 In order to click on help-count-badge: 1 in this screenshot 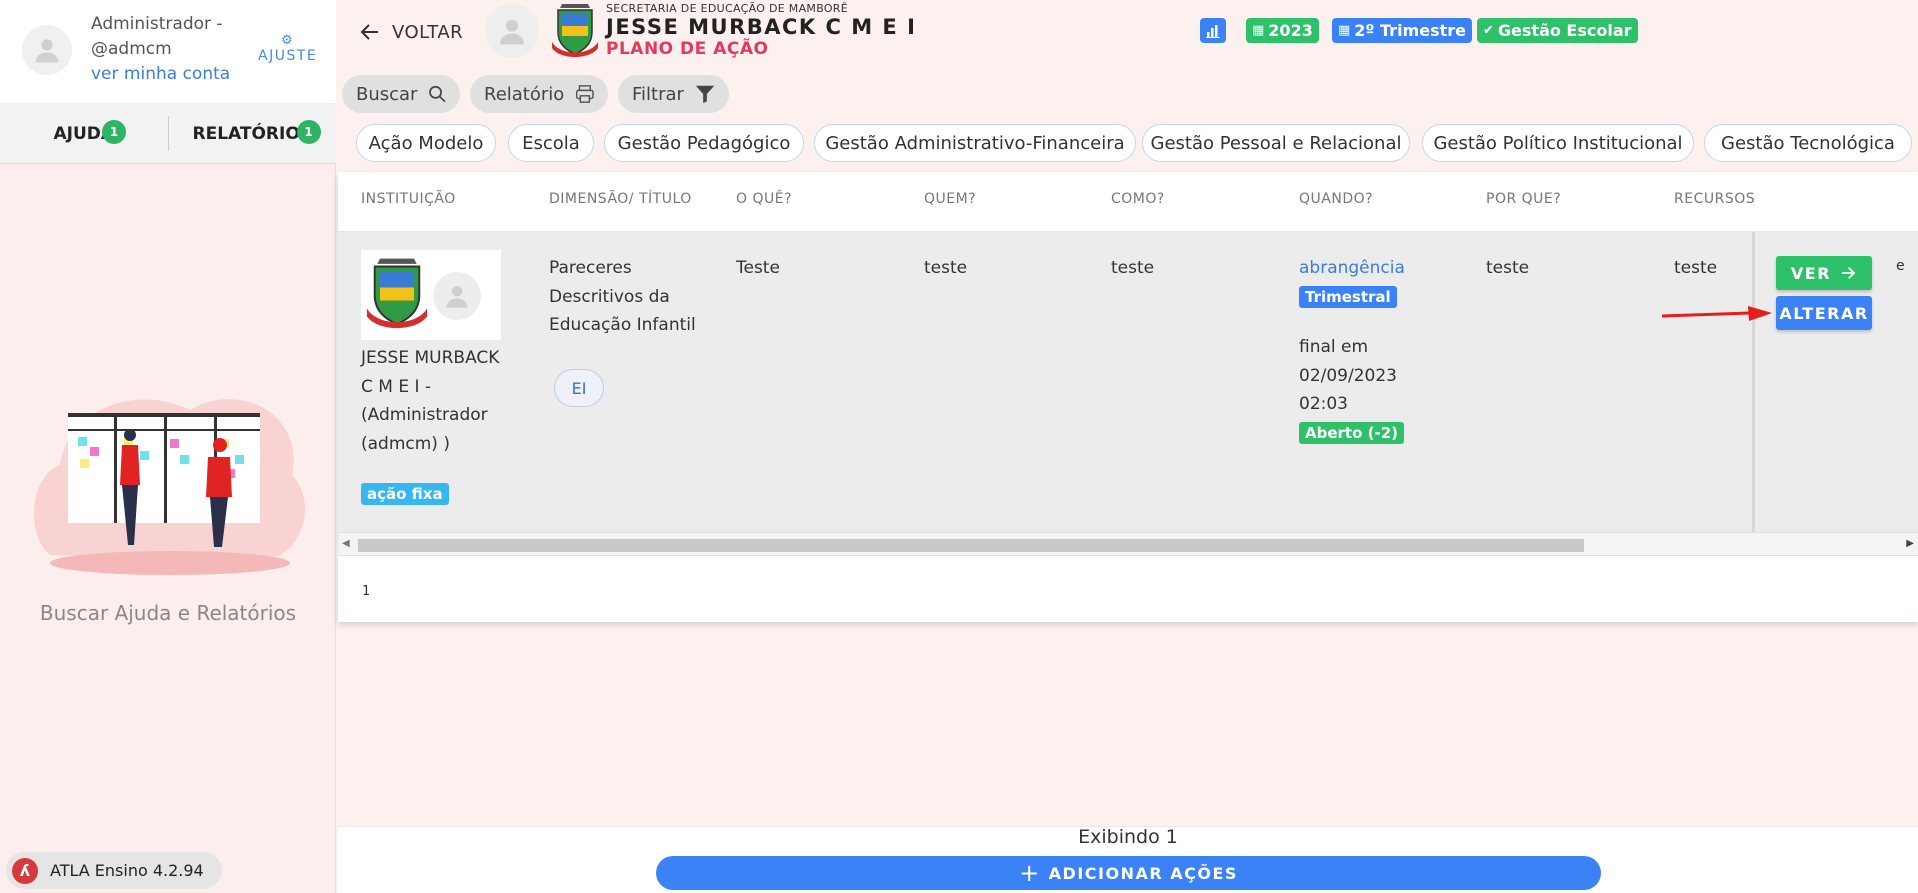, I will do `click(114, 132)`.